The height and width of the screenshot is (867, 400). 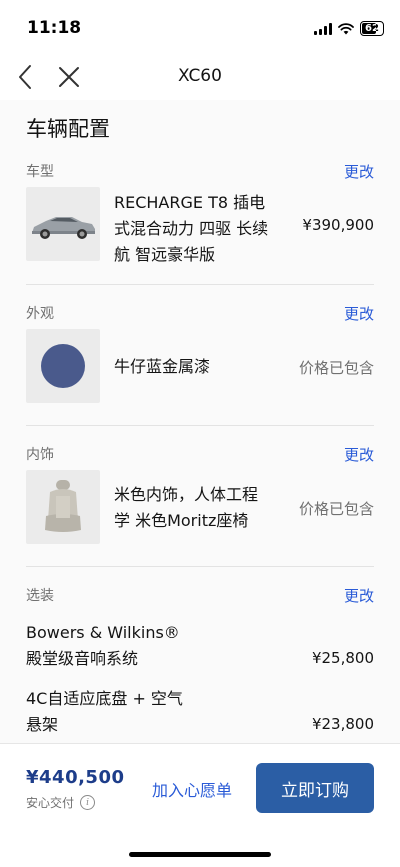 I want to click on change-model-link: 更改, so click(x=359, y=171).